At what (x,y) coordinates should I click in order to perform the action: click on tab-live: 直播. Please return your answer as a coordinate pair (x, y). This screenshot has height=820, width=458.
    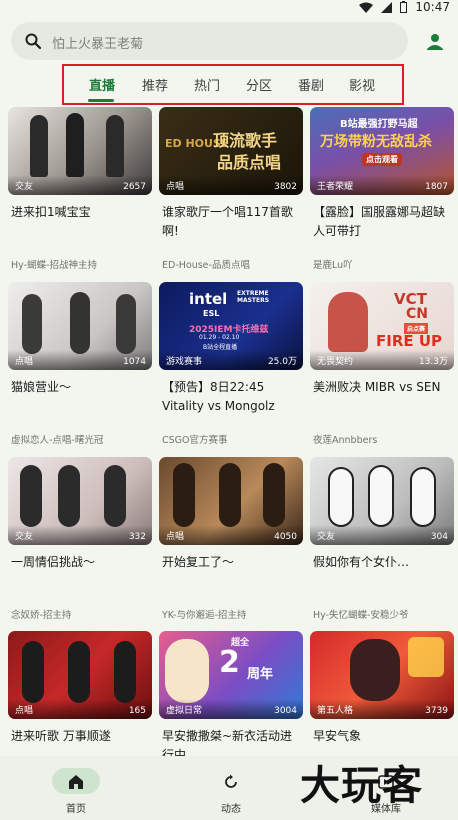
    Looking at the image, I should click on (102, 84).